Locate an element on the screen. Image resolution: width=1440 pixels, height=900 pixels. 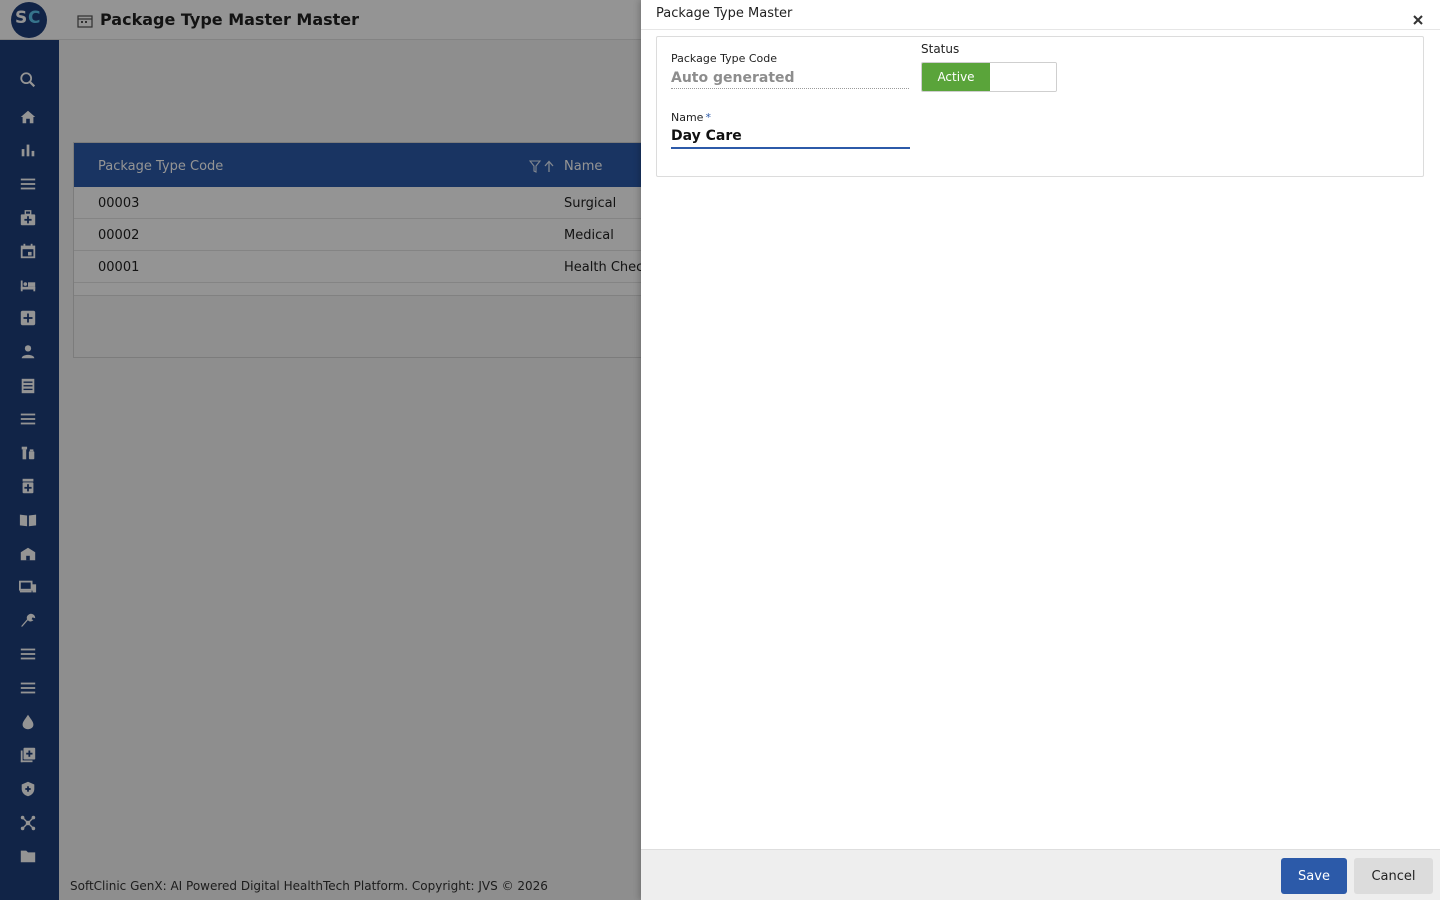
save-button: Save is located at coordinates (1314, 876).